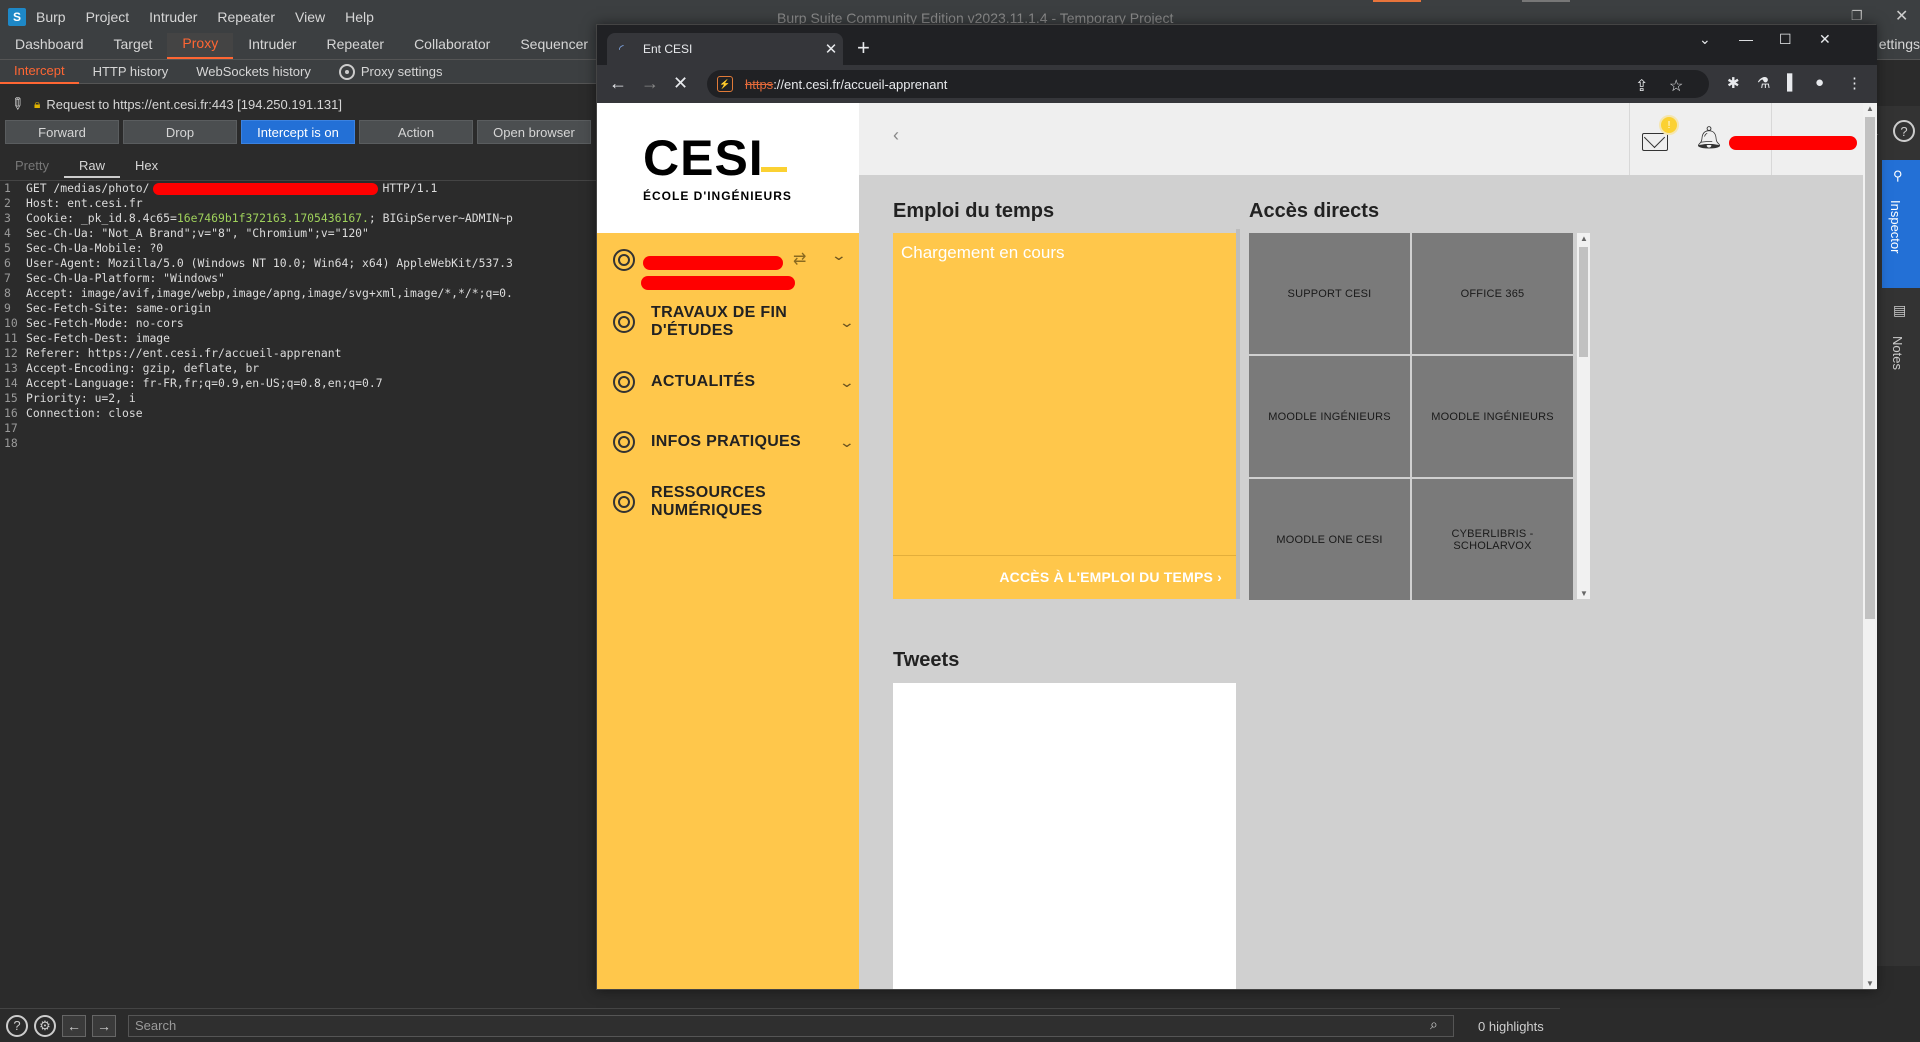  I want to click on page-scrollbar: ▲ ▼, so click(1870, 546).